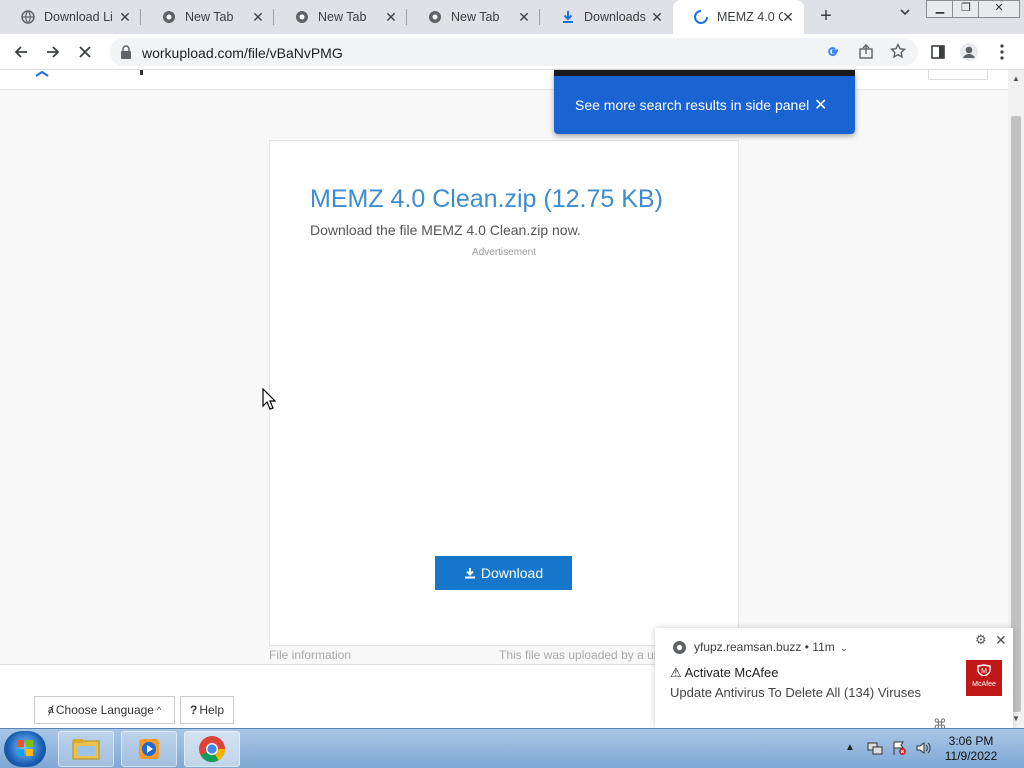  What do you see at coordinates (269, 399) in the screenshot?
I see `mouse-cursor-icon` at bounding box center [269, 399].